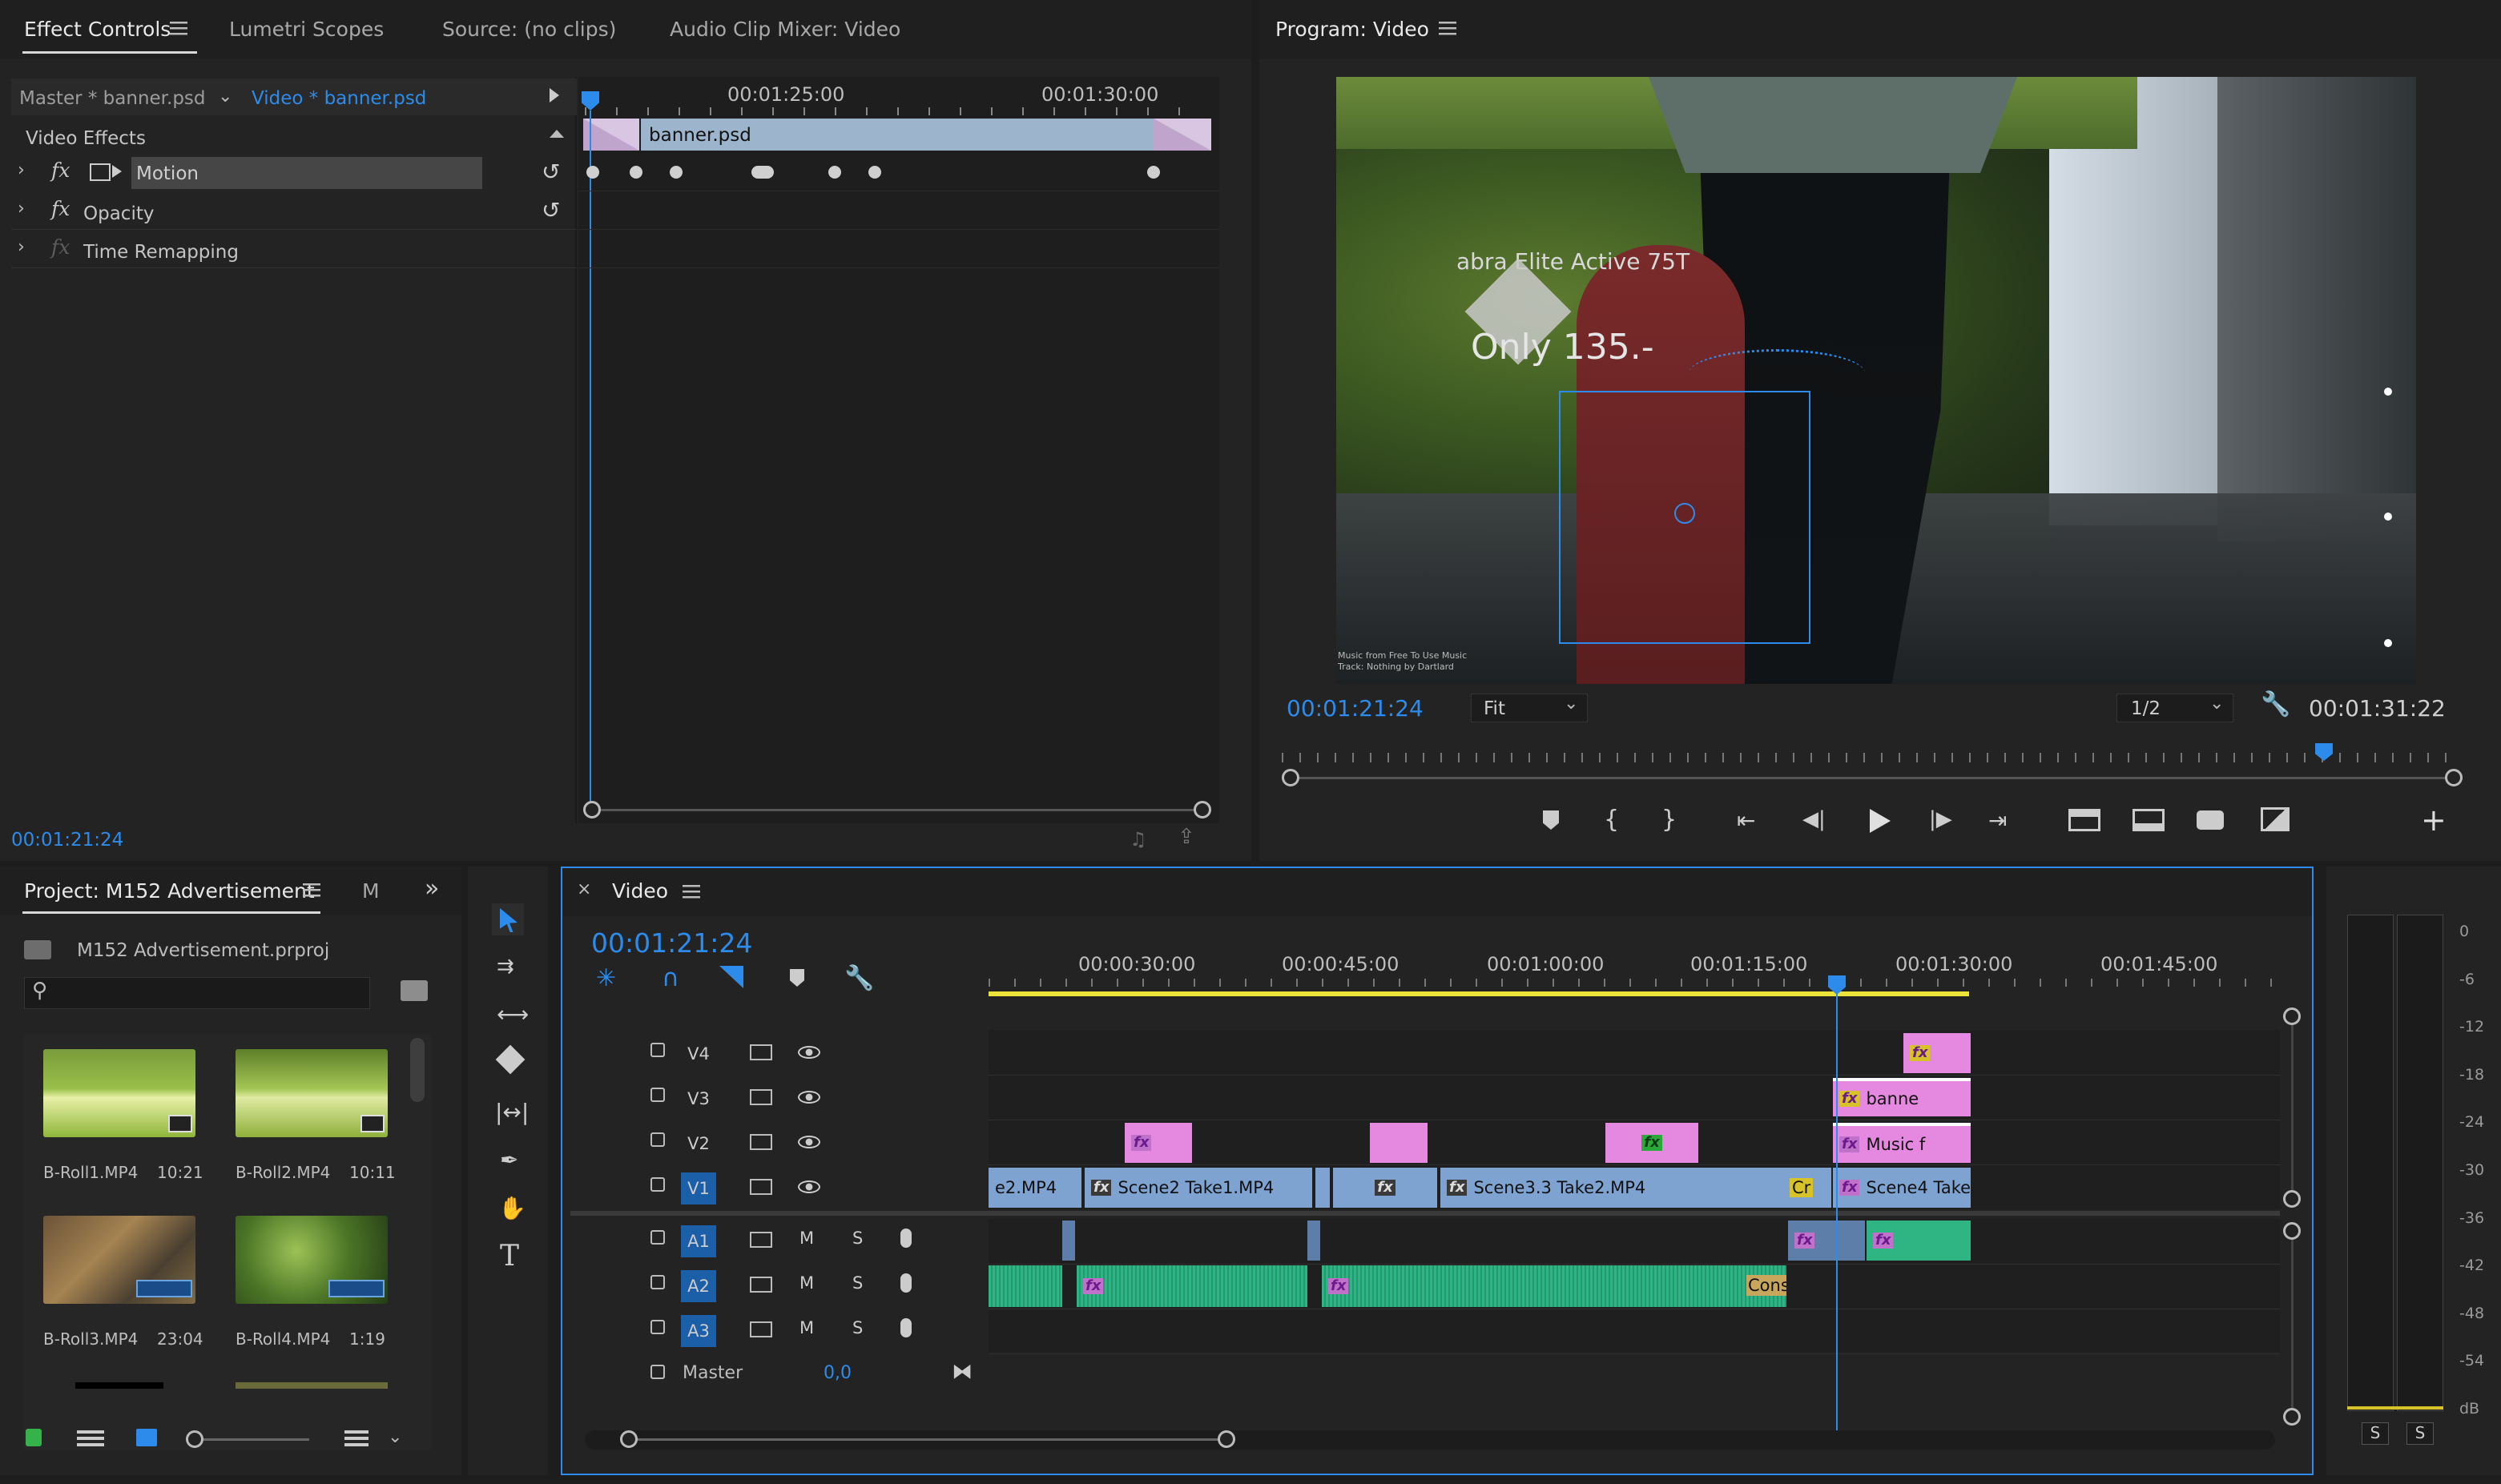 Image resolution: width=2501 pixels, height=1484 pixels. What do you see at coordinates (1551, 820) in the screenshot?
I see `add-marker-icon` at bounding box center [1551, 820].